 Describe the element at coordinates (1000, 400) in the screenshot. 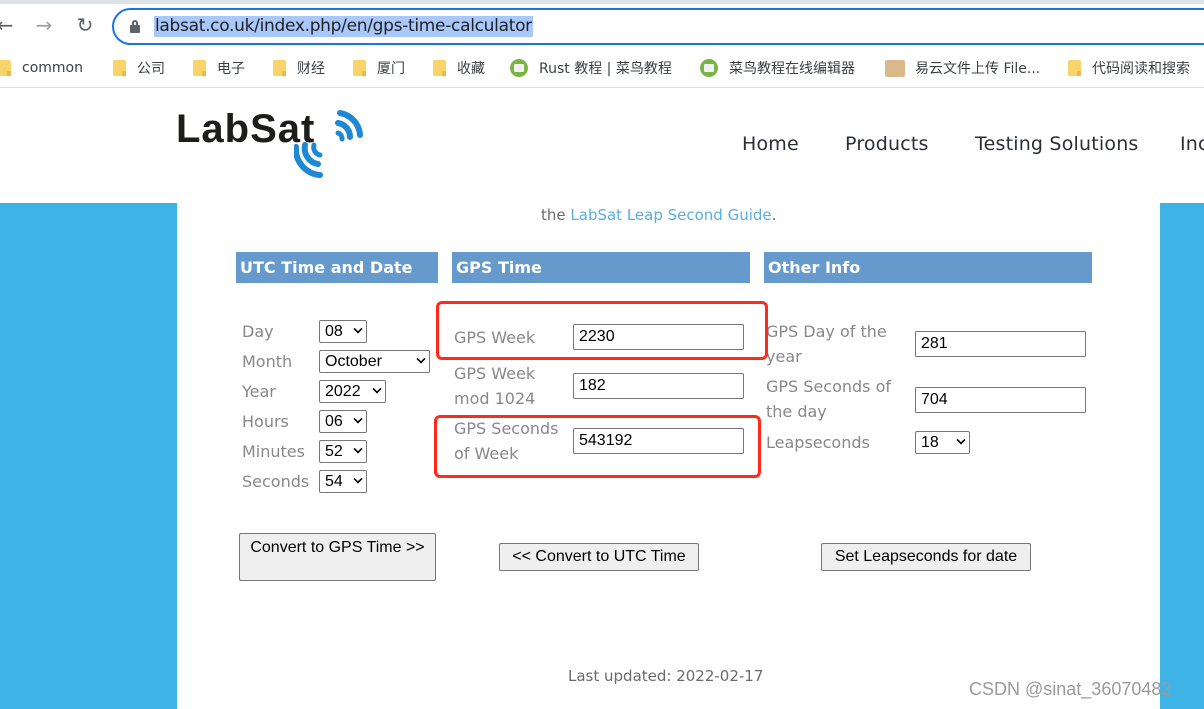

I see `gps-seconds-of-day-input: 704` at that location.